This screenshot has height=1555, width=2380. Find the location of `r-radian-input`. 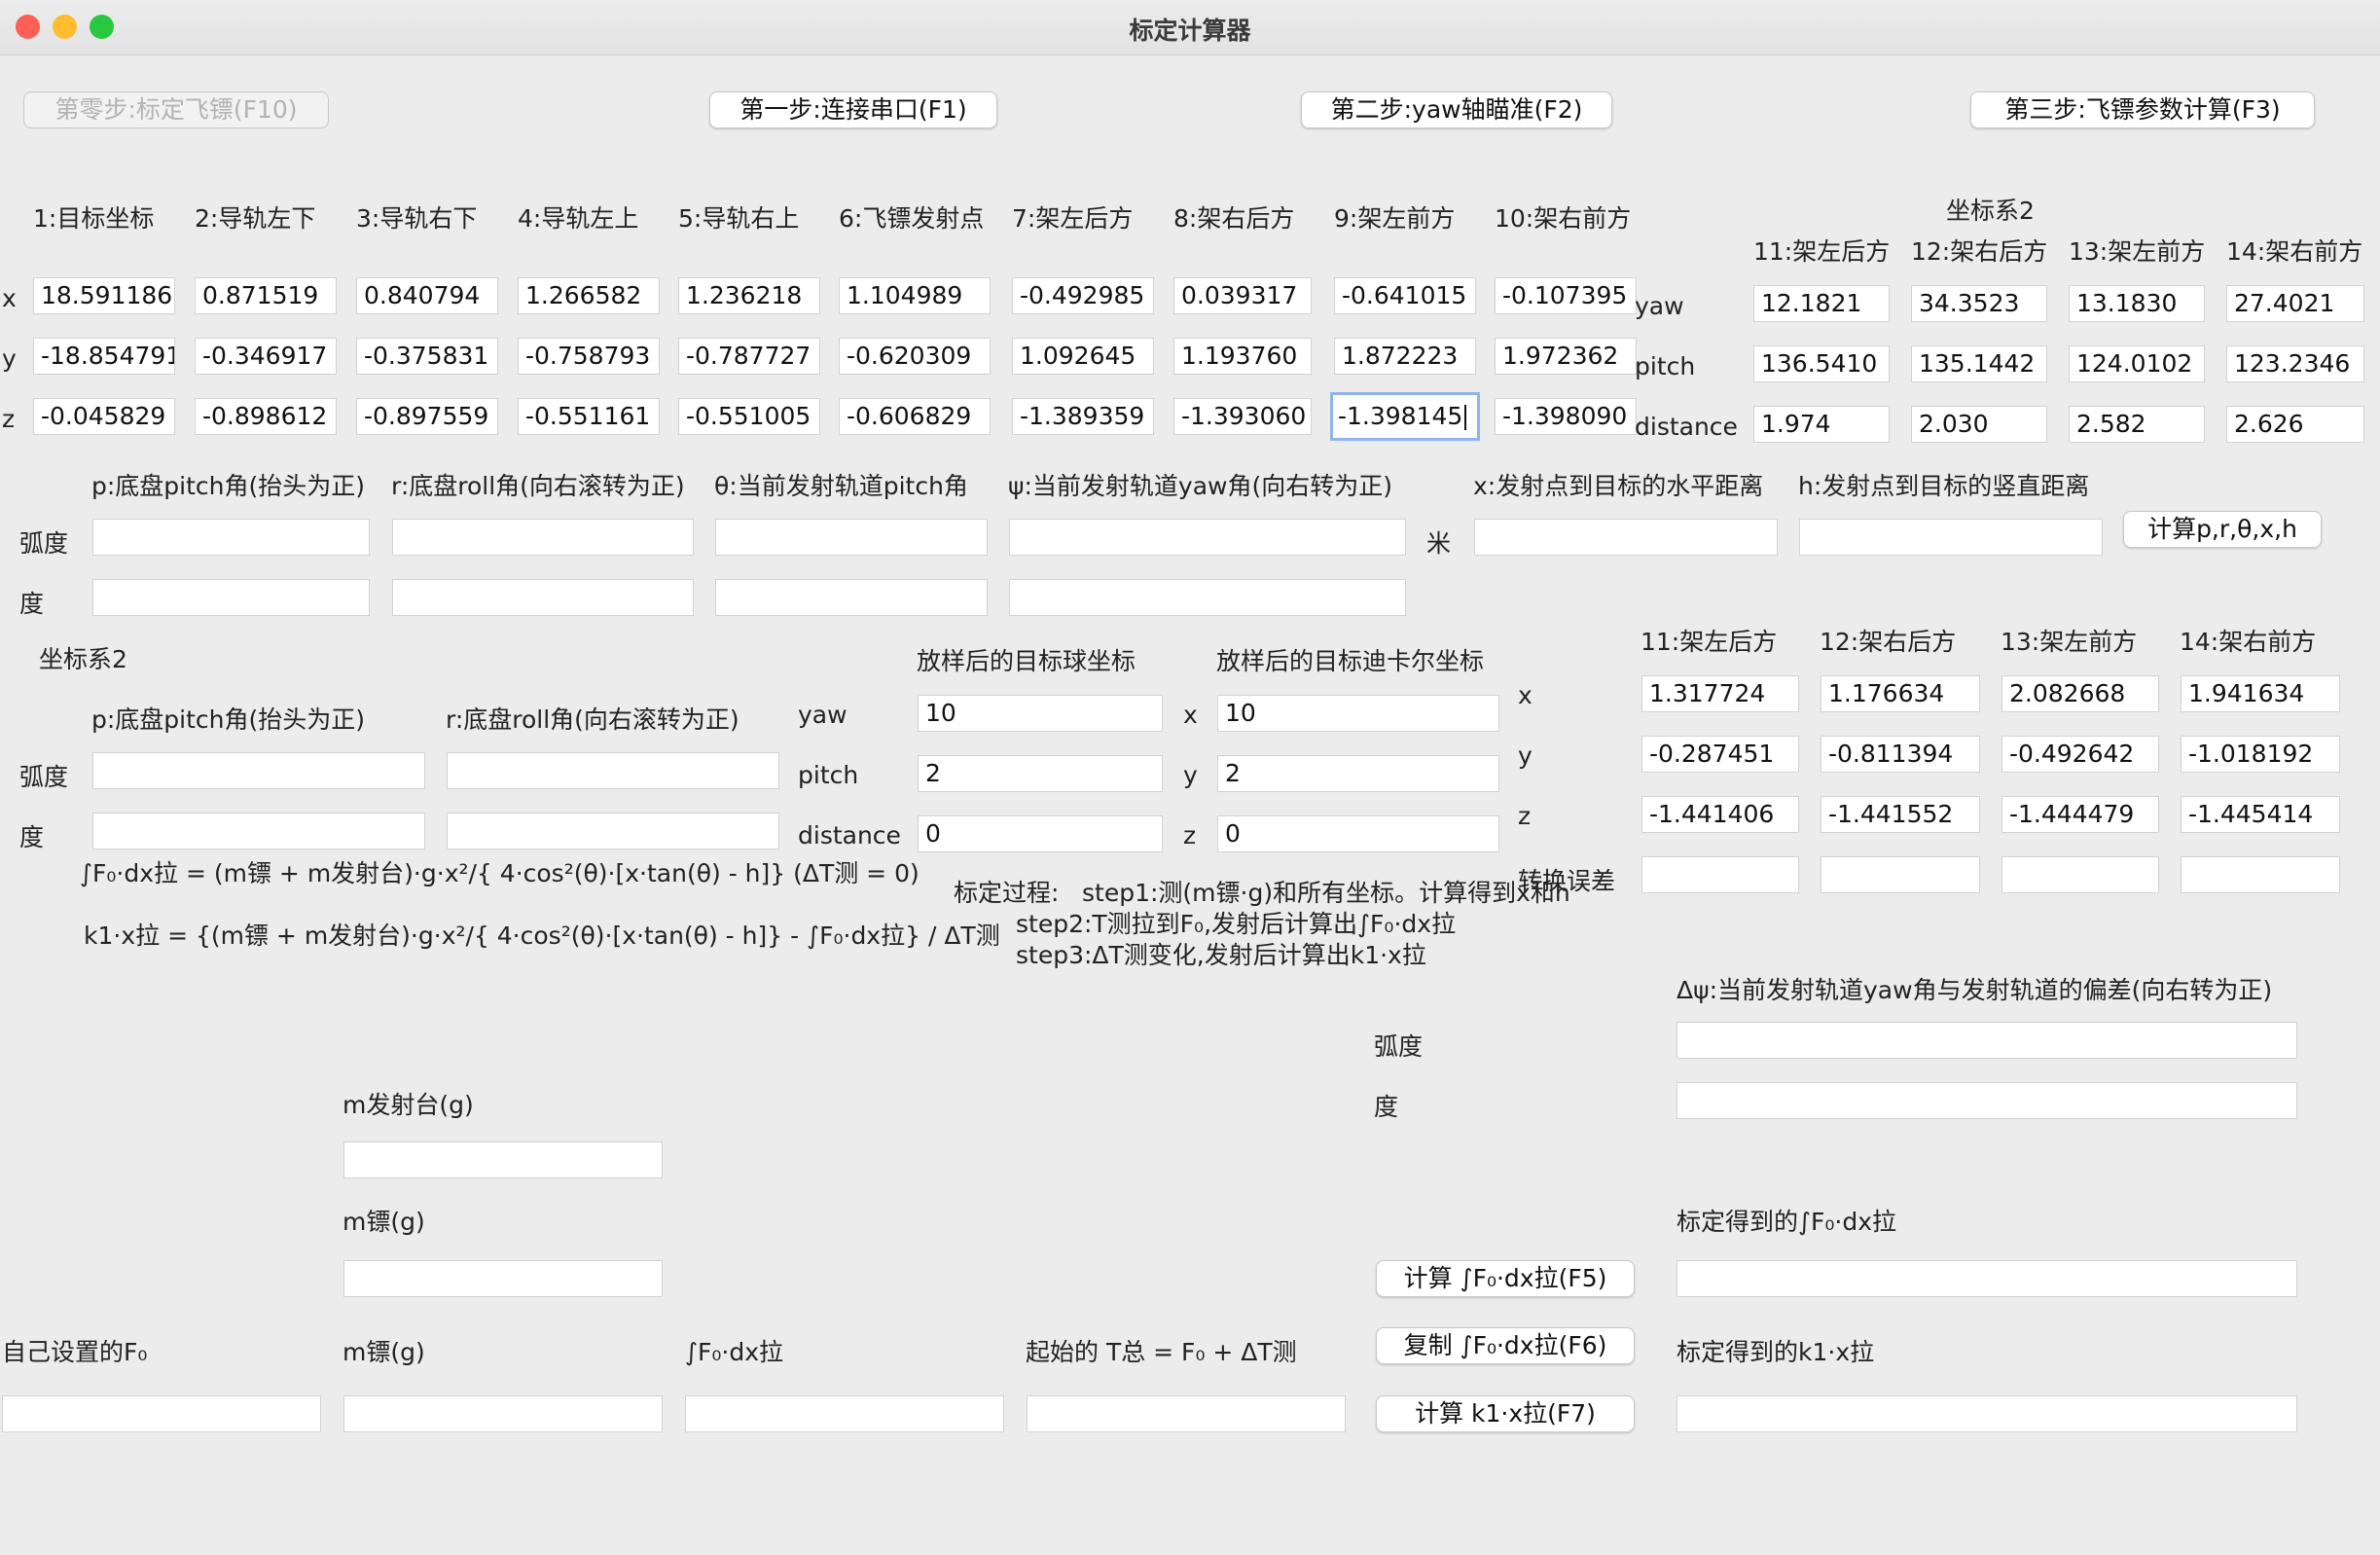

r-radian-input is located at coordinates (543, 537).